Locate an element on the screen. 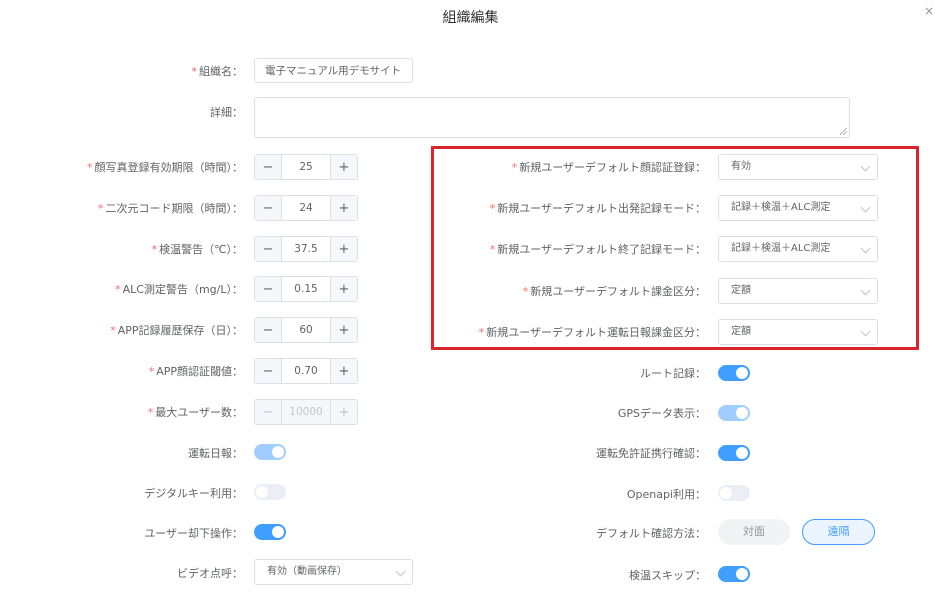  route-record-label: ルート記録： is located at coordinates (673, 373).